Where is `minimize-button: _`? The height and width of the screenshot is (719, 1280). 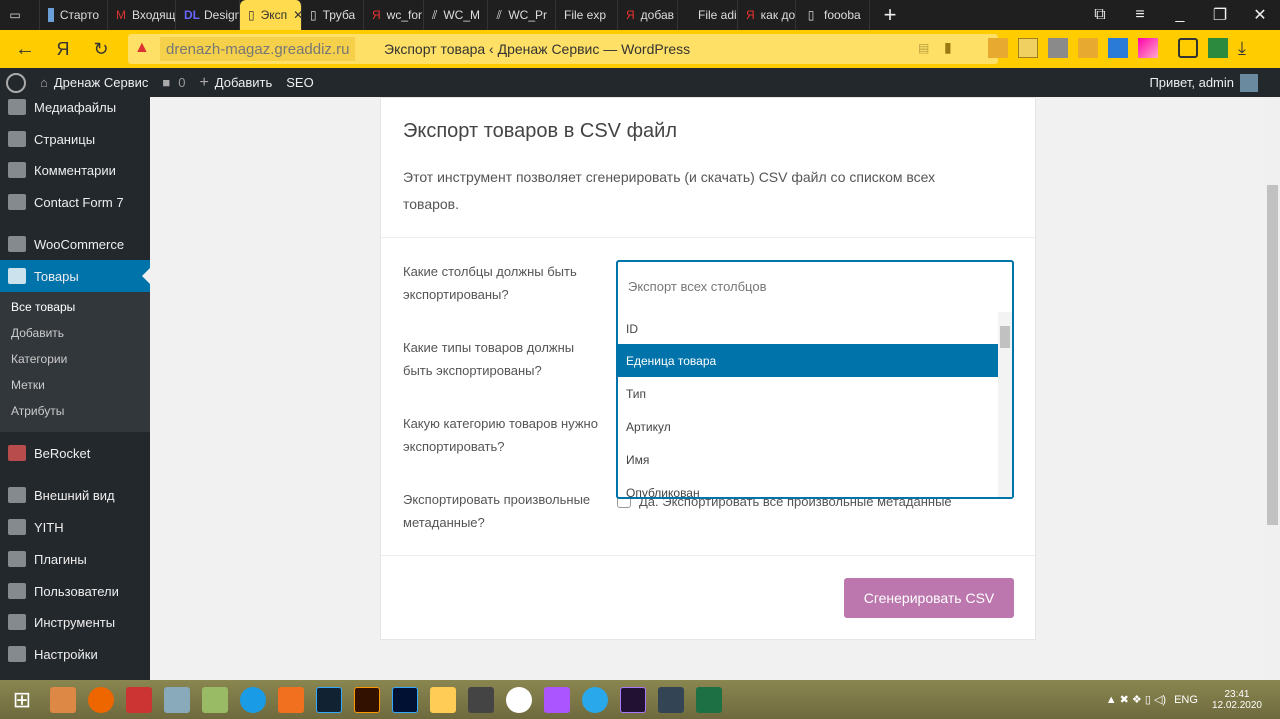 minimize-button: _ is located at coordinates (1180, 15).